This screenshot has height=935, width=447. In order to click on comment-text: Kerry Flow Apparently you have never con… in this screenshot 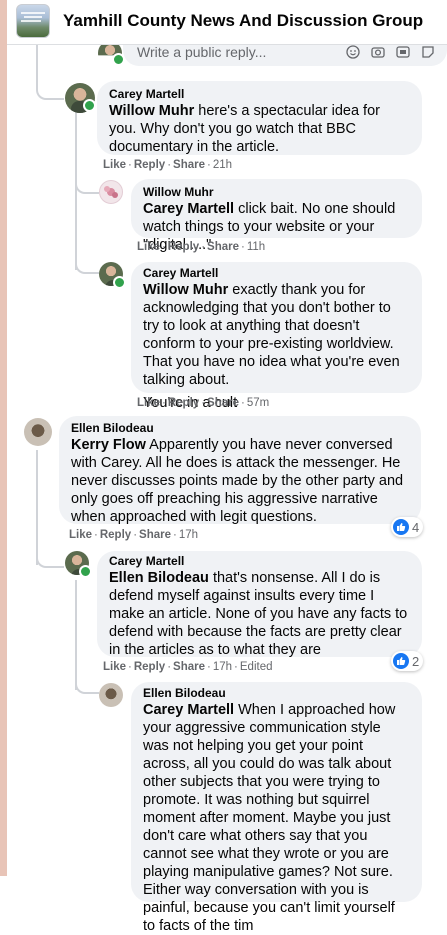, I will do `click(237, 481)`.